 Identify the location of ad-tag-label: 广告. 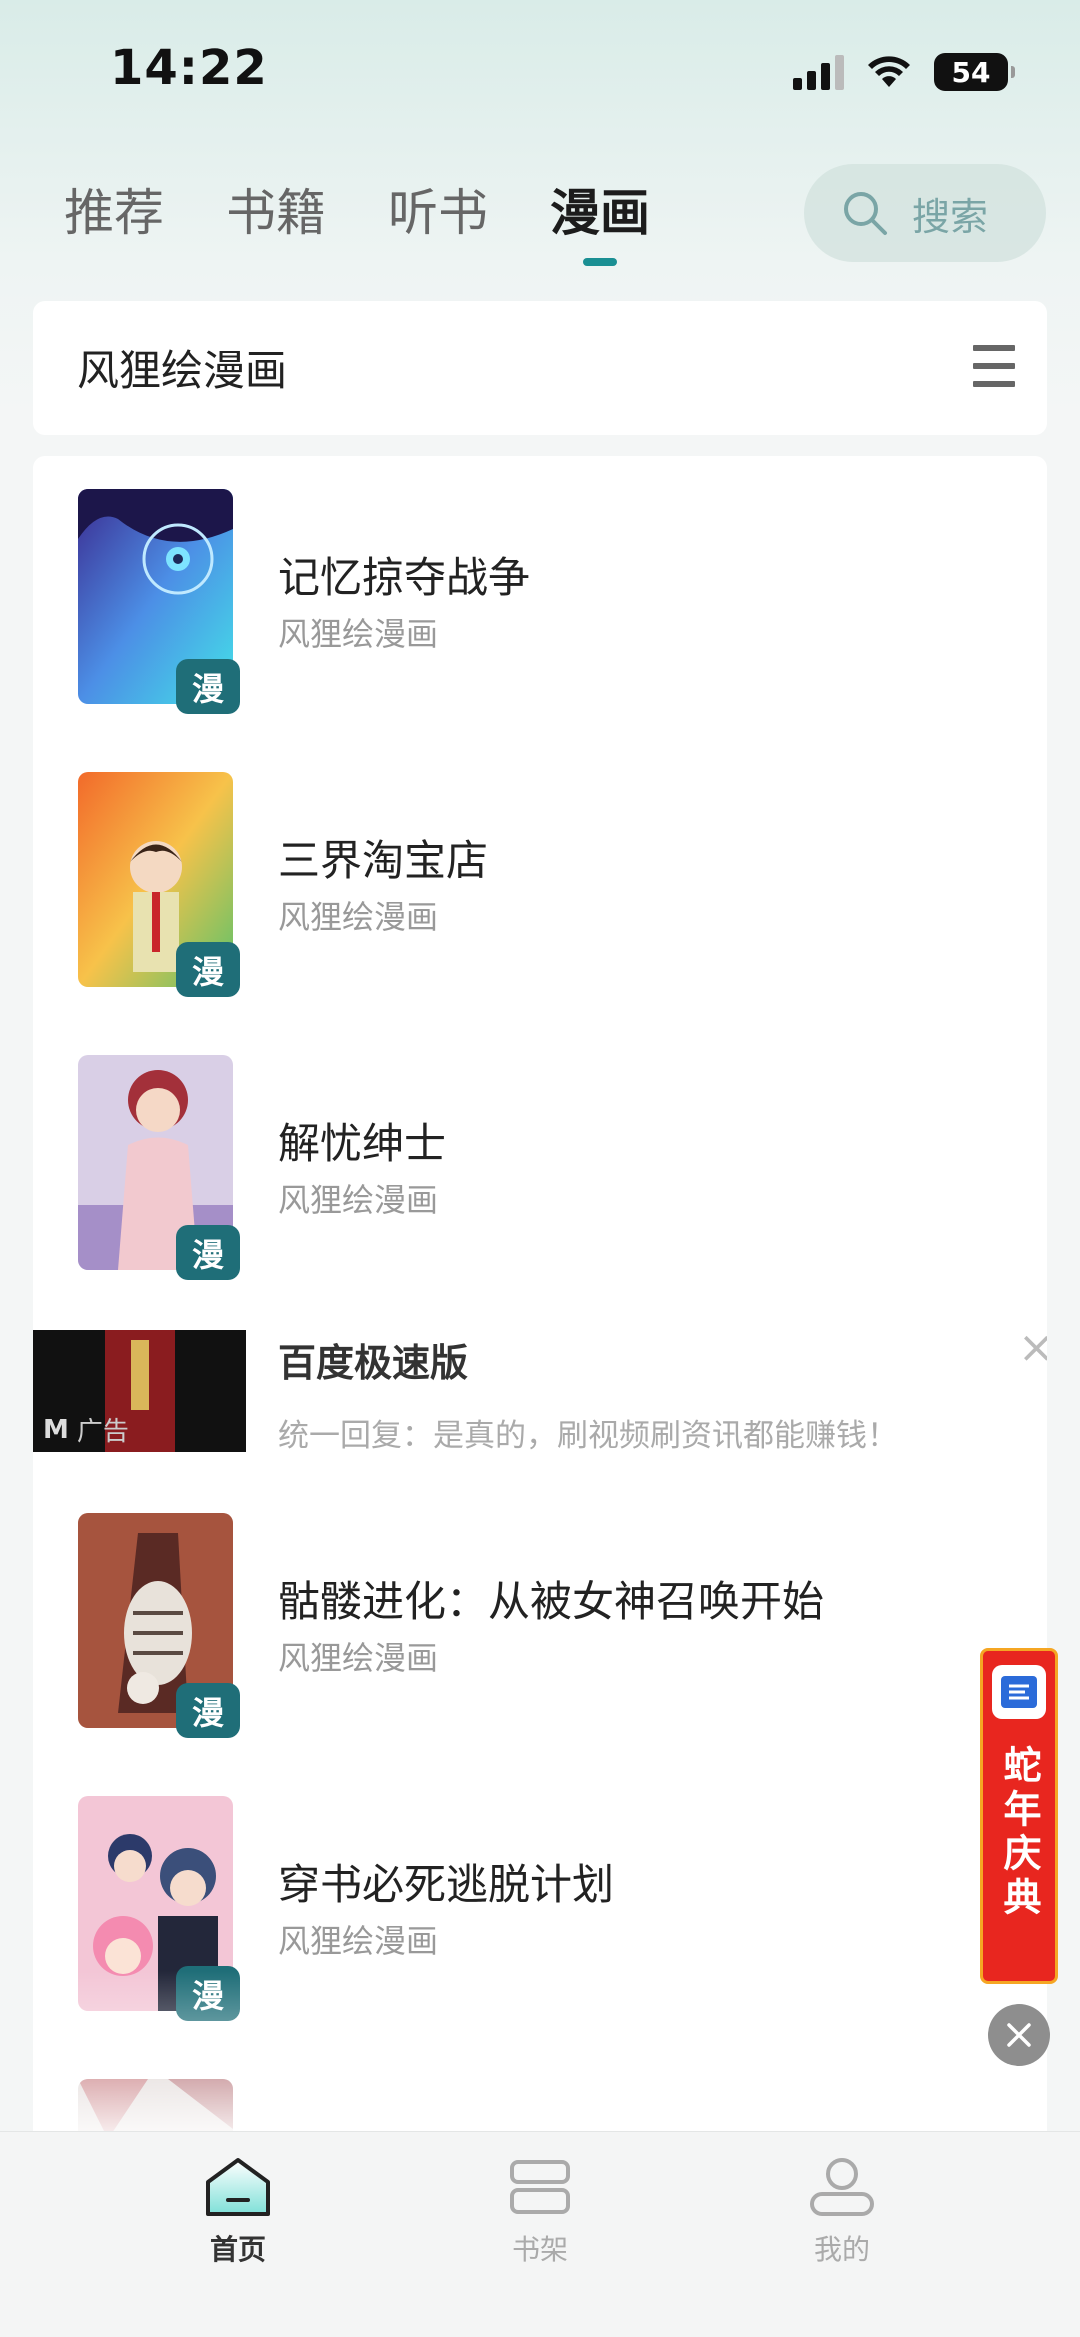
(102, 1432).